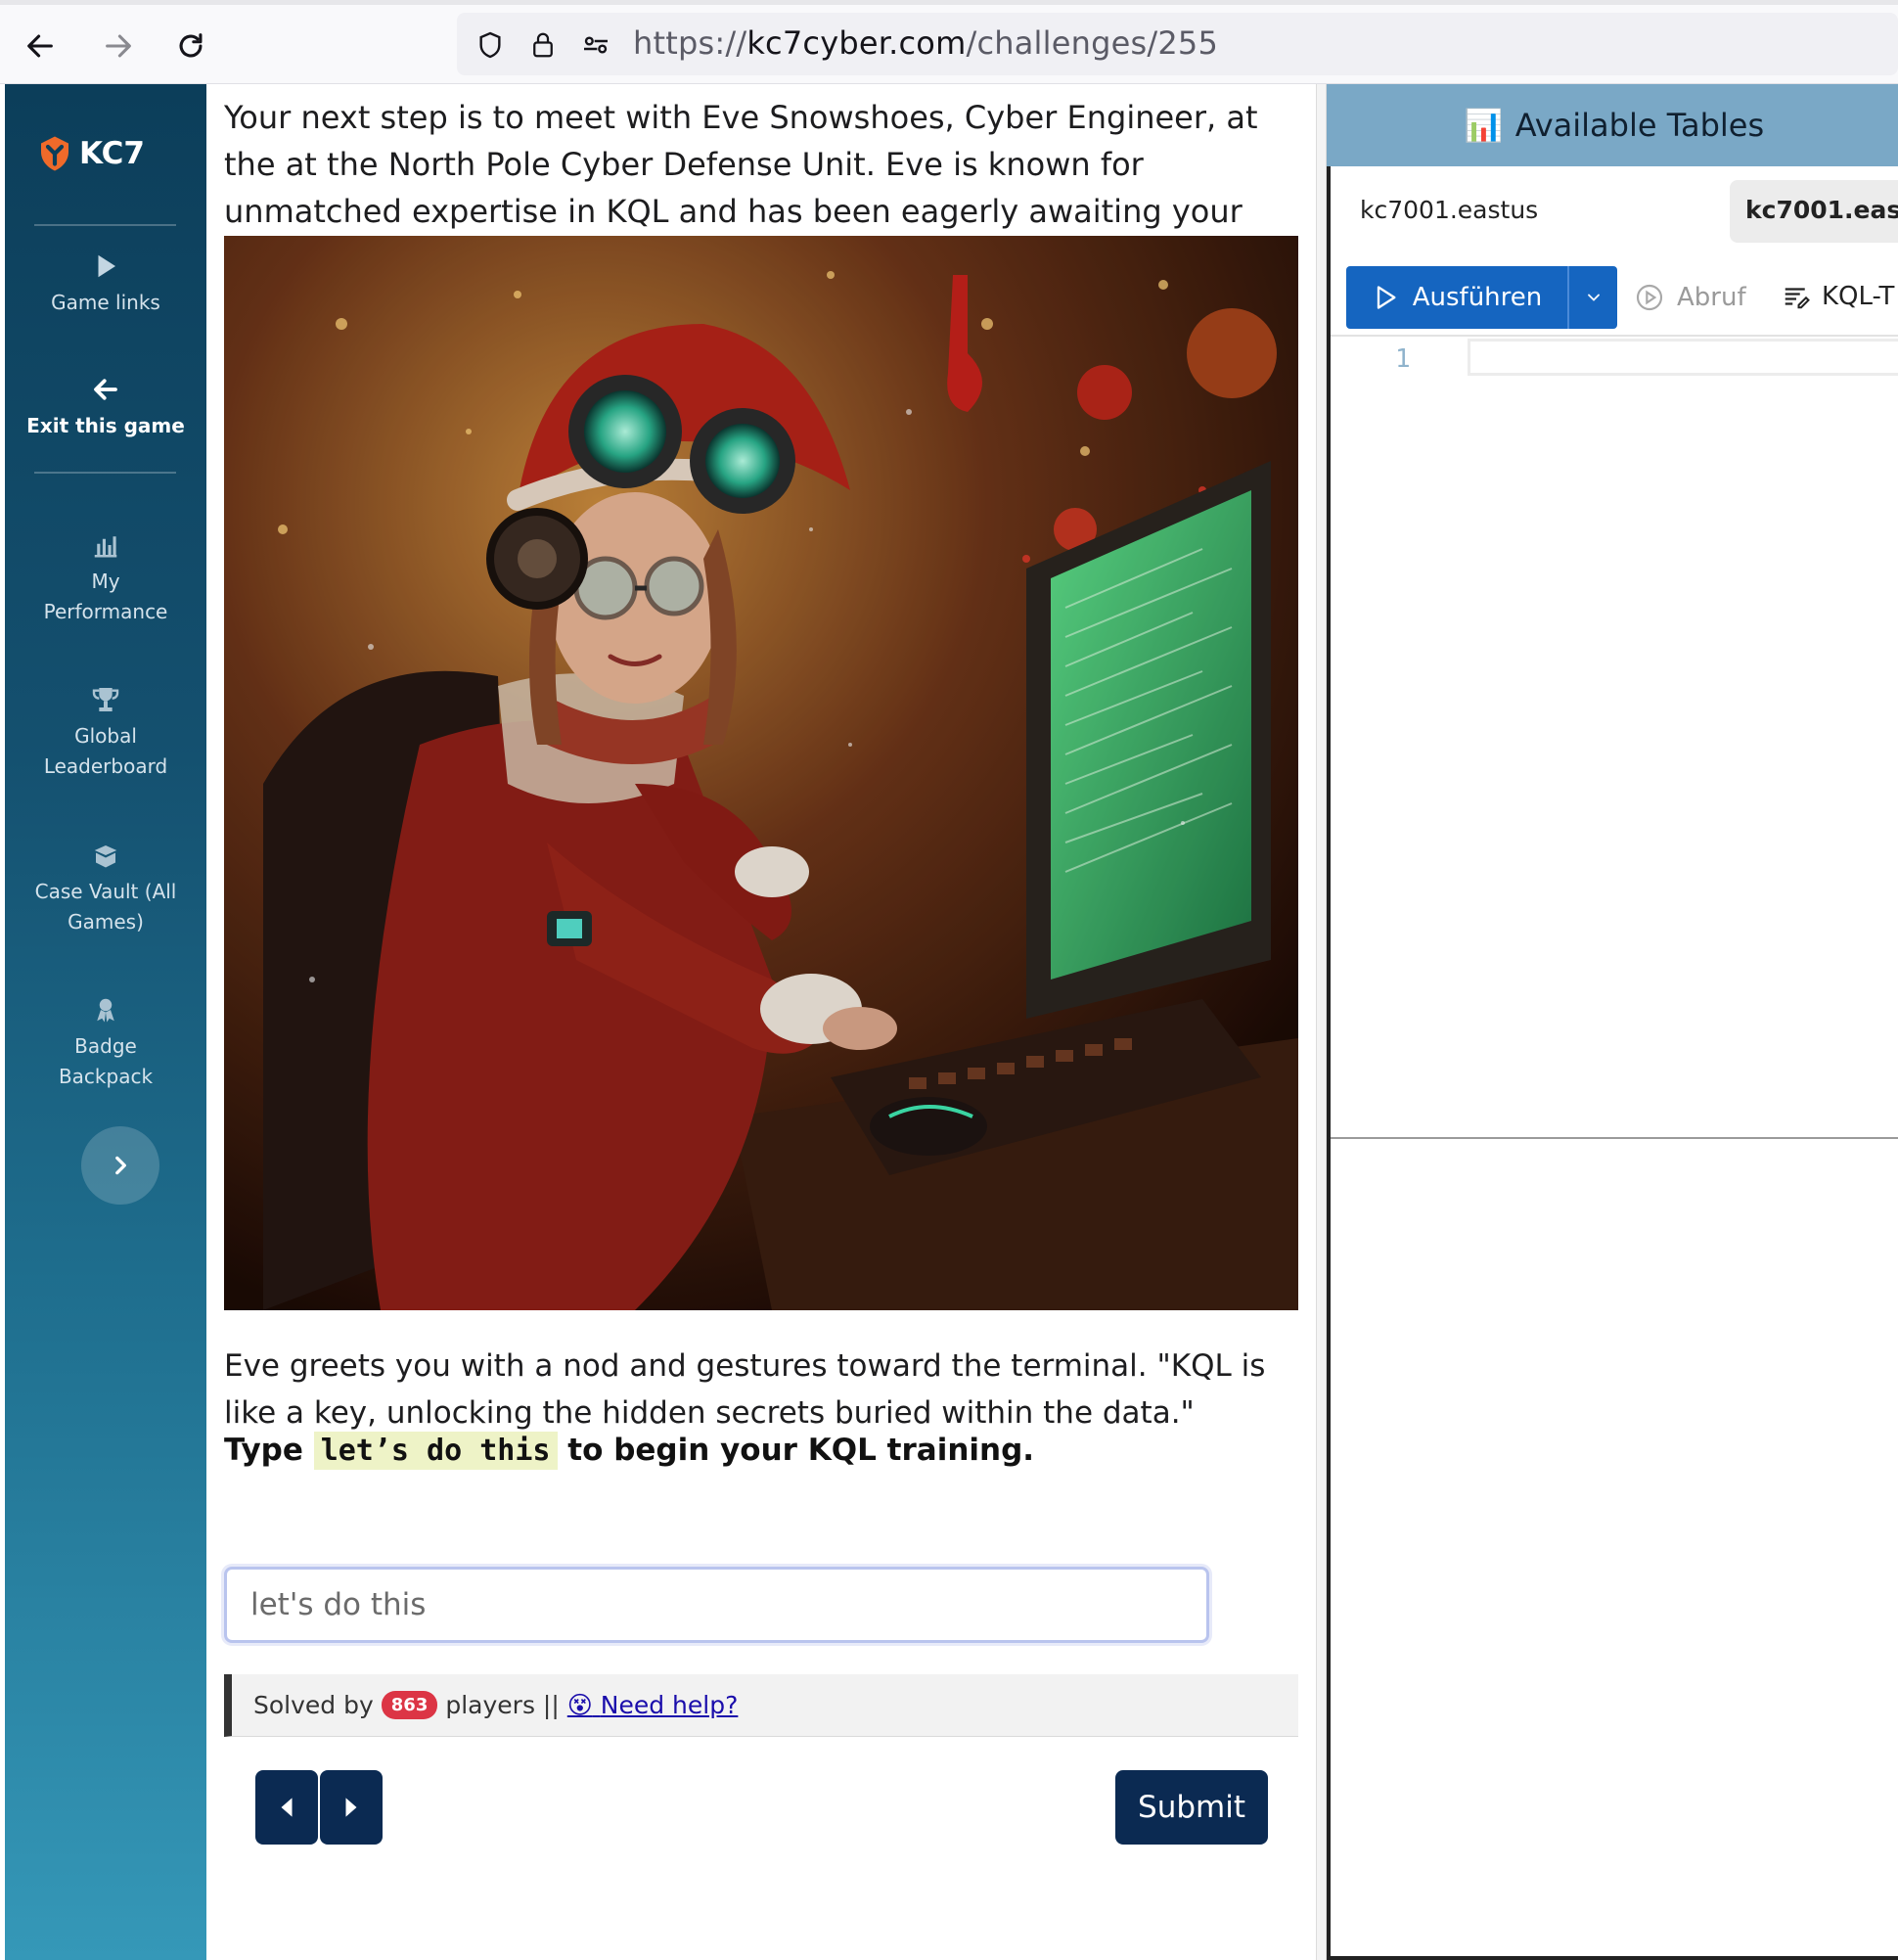 The height and width of the screenshot is (1960, 1898). I want to click on ribbon-icon, so click(105, 1011).